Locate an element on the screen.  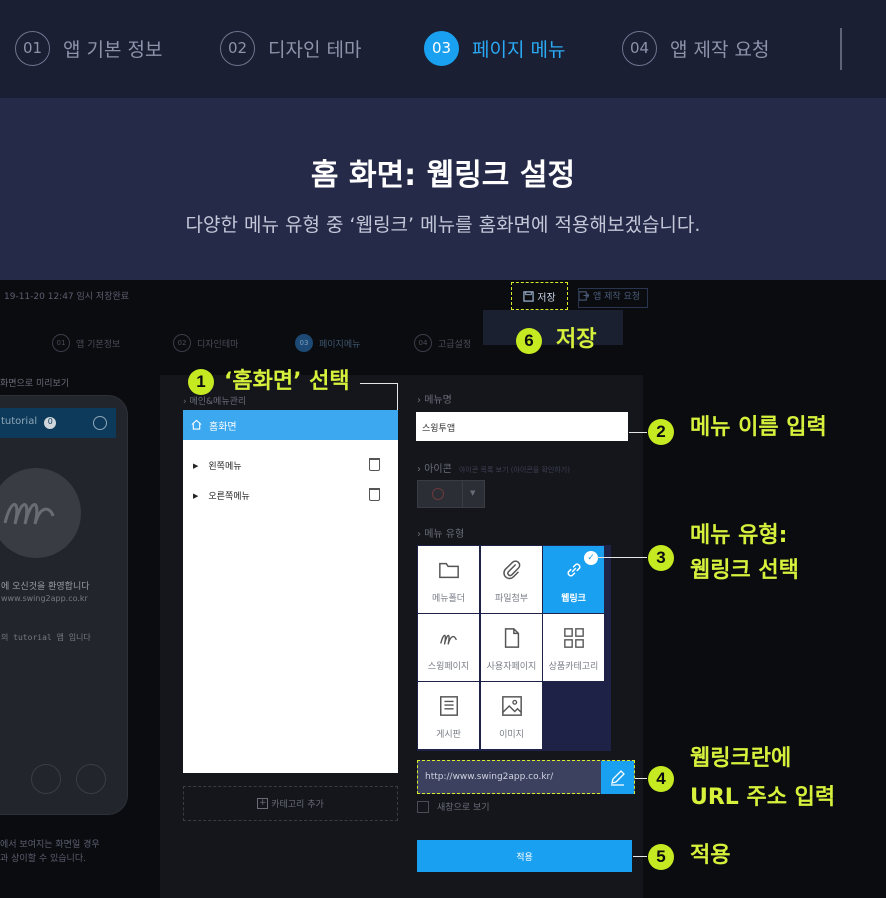
inner-step-number: 03 is located at coordinates (304, 343).